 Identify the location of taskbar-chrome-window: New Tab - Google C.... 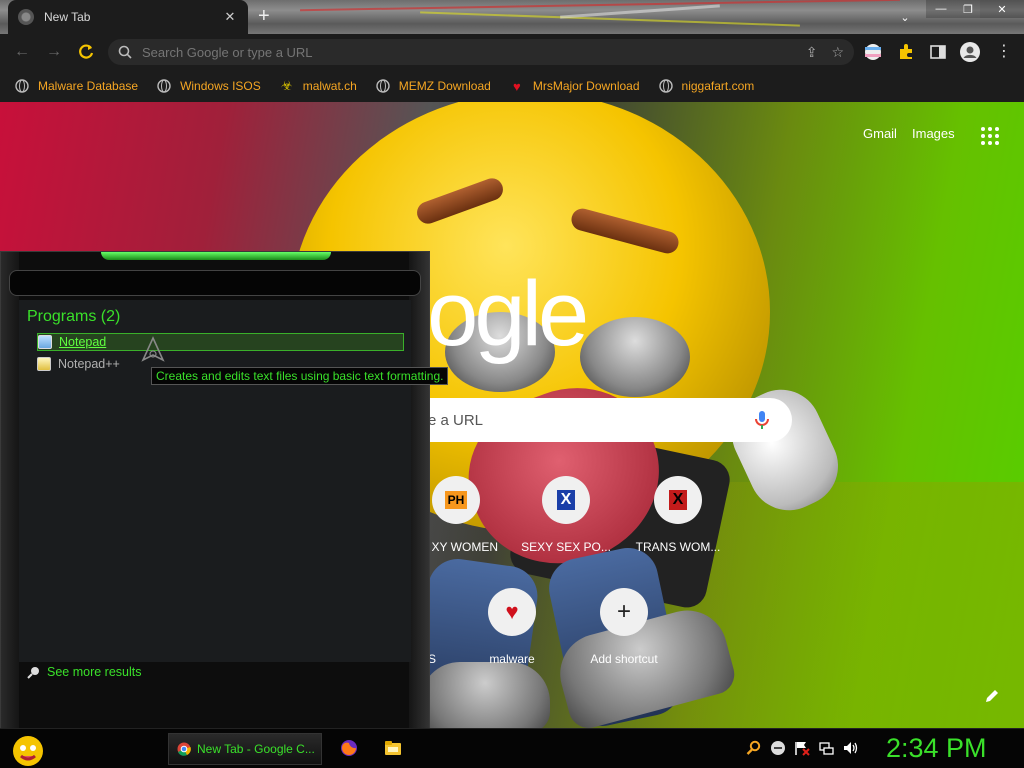
(245, 749).